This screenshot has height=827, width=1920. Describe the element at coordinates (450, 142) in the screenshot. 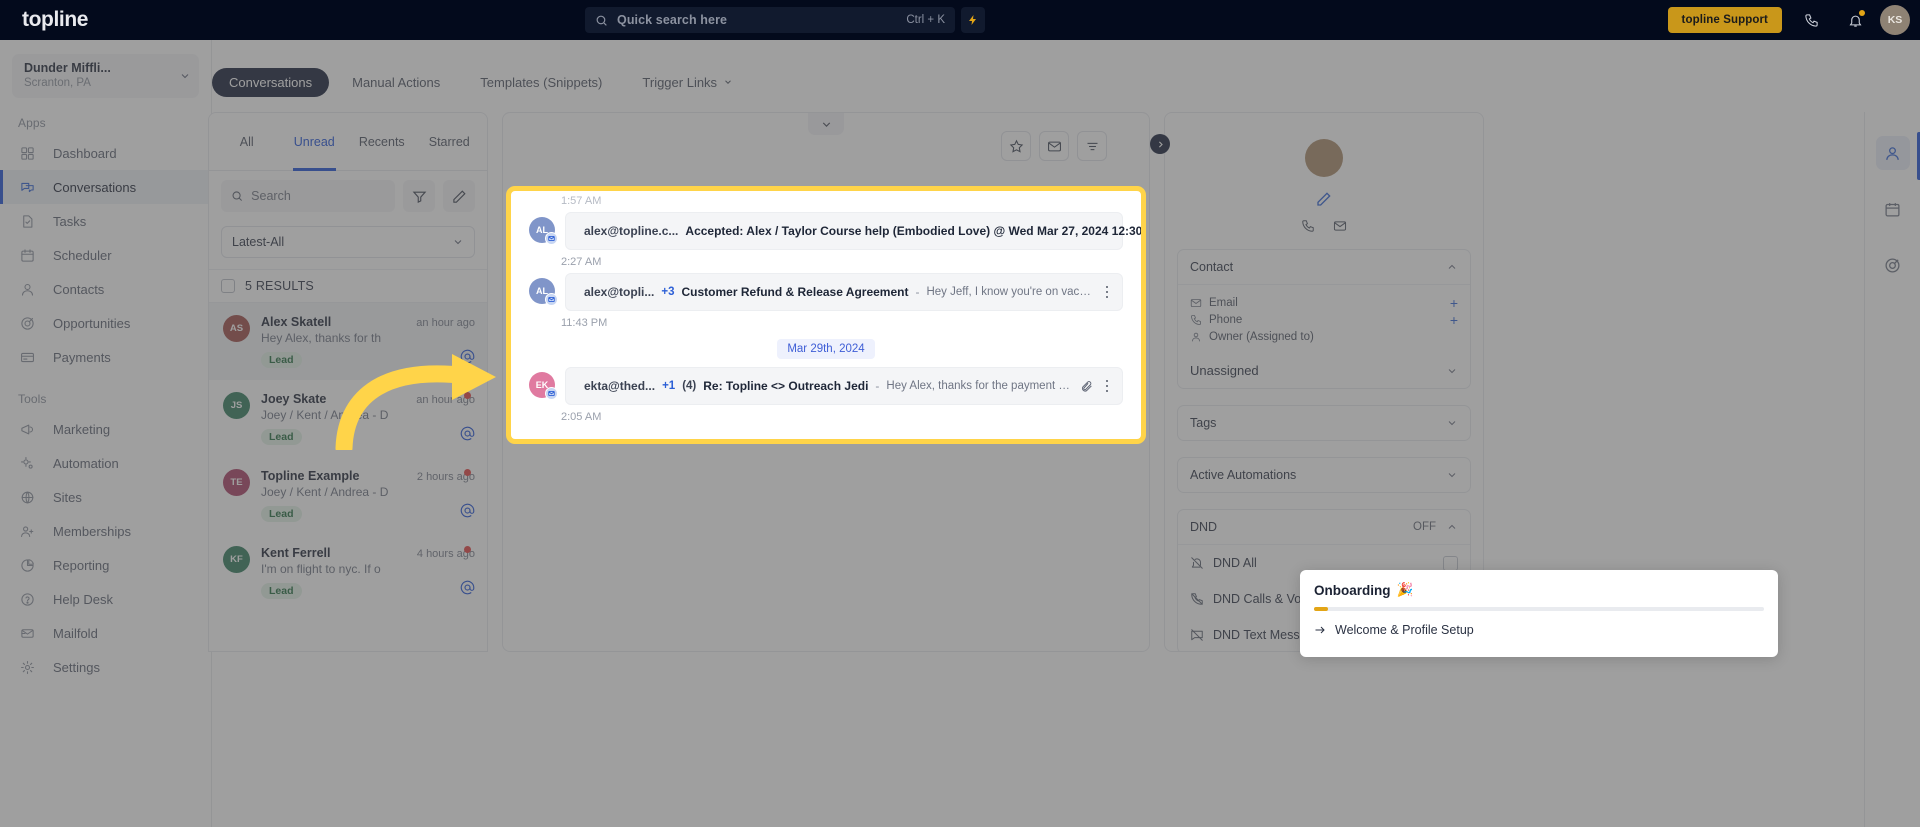

I see `conv-filter-starred: Starred` at that location.